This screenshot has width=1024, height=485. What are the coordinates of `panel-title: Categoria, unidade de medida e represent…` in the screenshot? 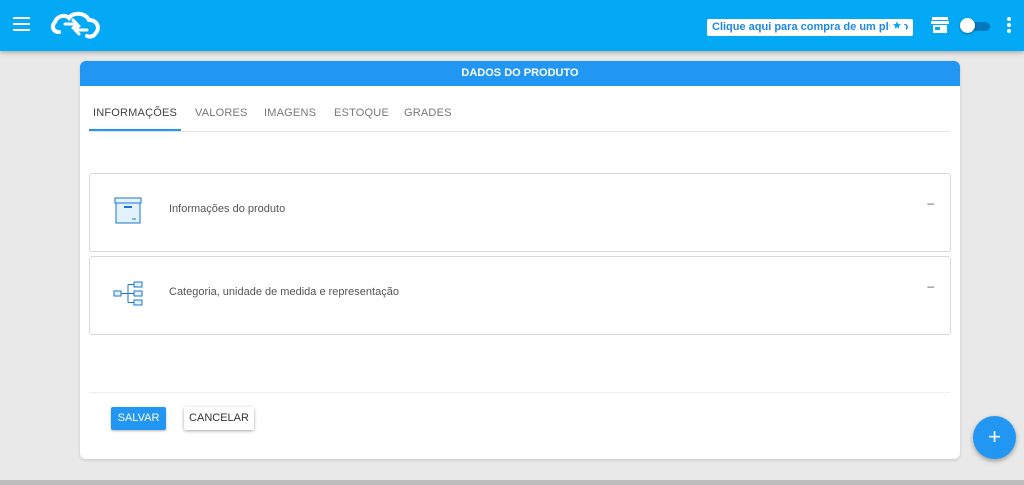 It's located at (284, 292).